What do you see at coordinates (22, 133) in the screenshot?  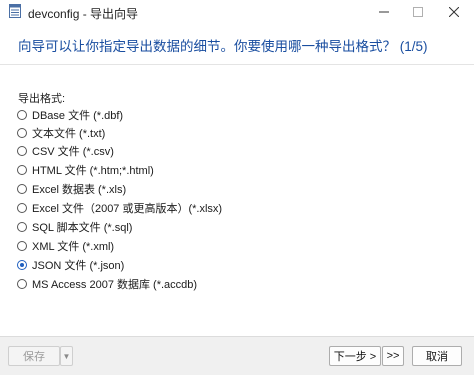 I see `radio-txt` at bounding box center [22, 133].